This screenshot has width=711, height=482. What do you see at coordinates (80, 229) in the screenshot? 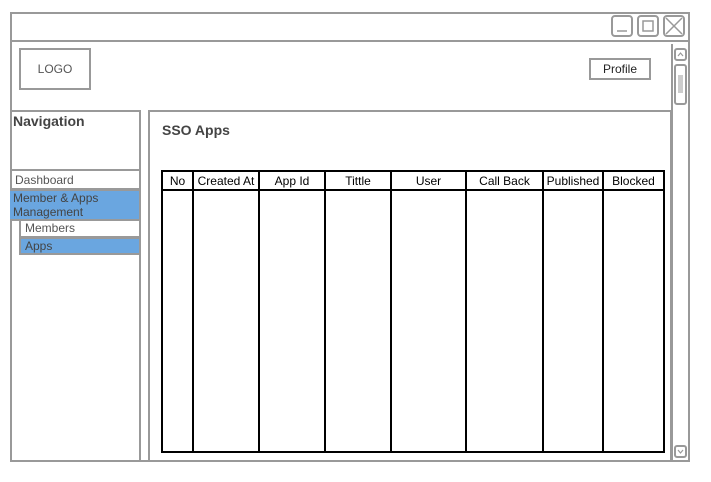
I see `nav-subitem-members: Members` at bounding box center [80, 229].